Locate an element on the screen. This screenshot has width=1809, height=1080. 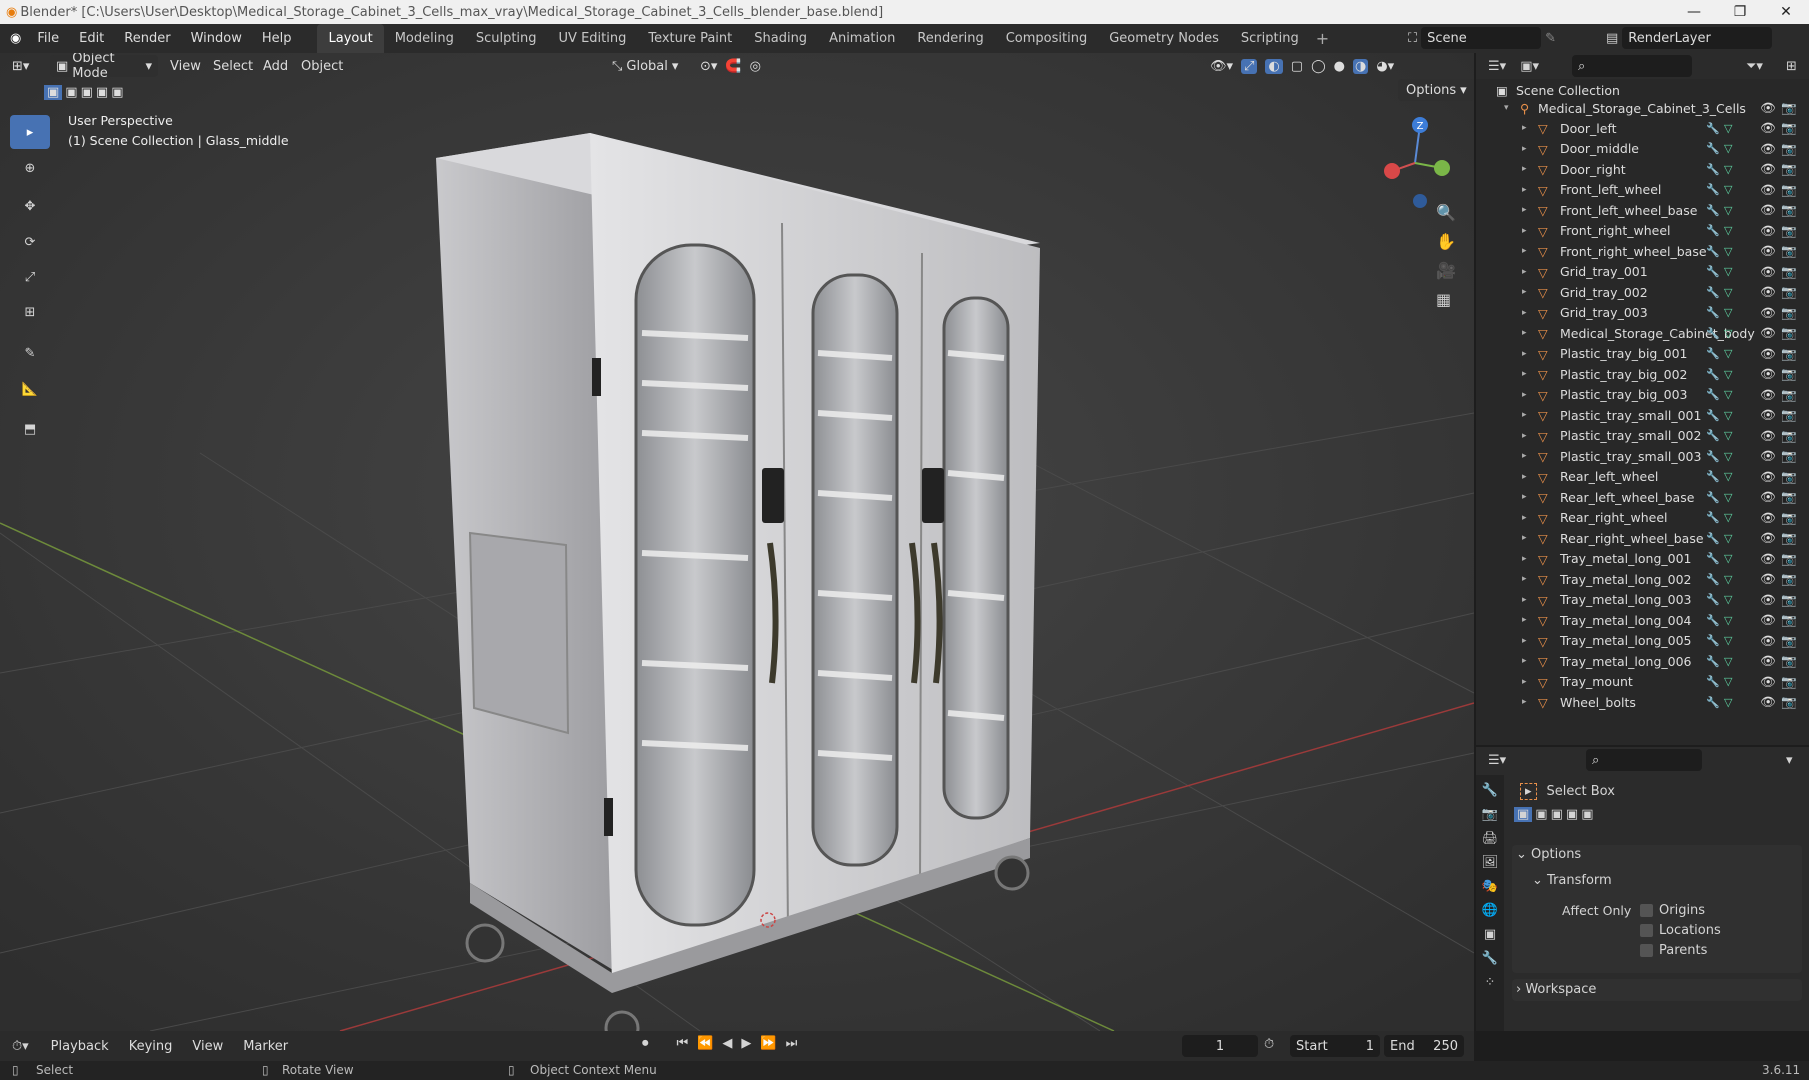
menu-edit: Edit is located at coordinates (91, 38).